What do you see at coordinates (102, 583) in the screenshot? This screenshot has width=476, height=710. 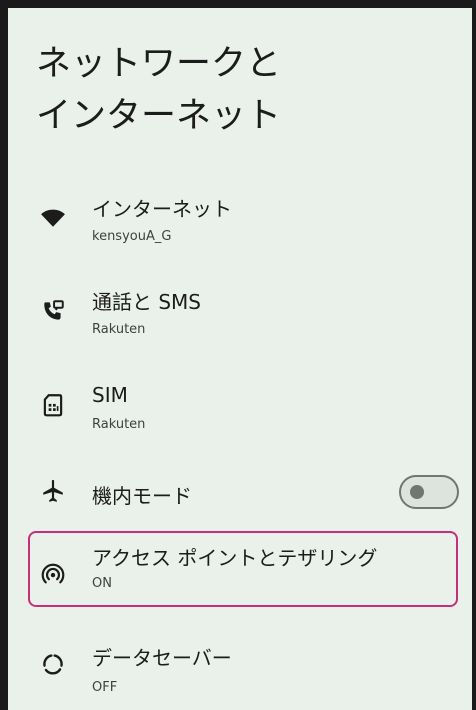 I see `settings-item-subtitle: ON` at bounding box center [102, 583].